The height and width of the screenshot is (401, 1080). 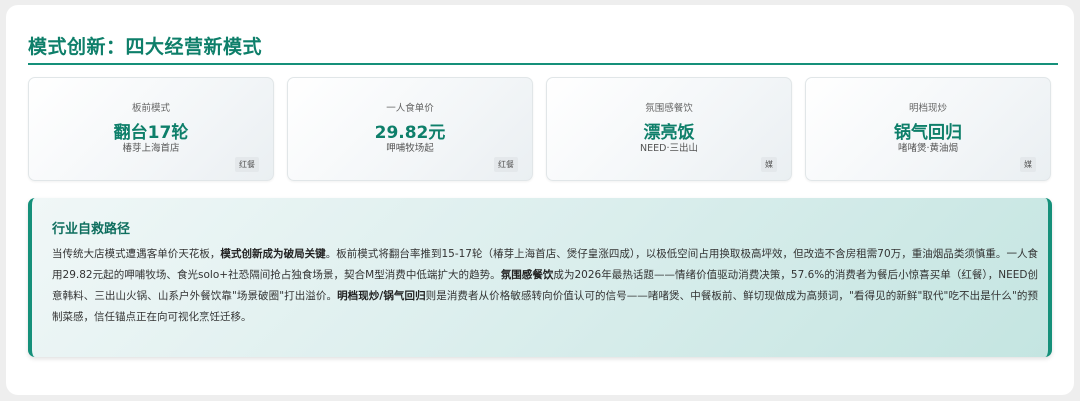 I want to click on metric-label: 氛围感餐饮, so click(x=669, y=108).